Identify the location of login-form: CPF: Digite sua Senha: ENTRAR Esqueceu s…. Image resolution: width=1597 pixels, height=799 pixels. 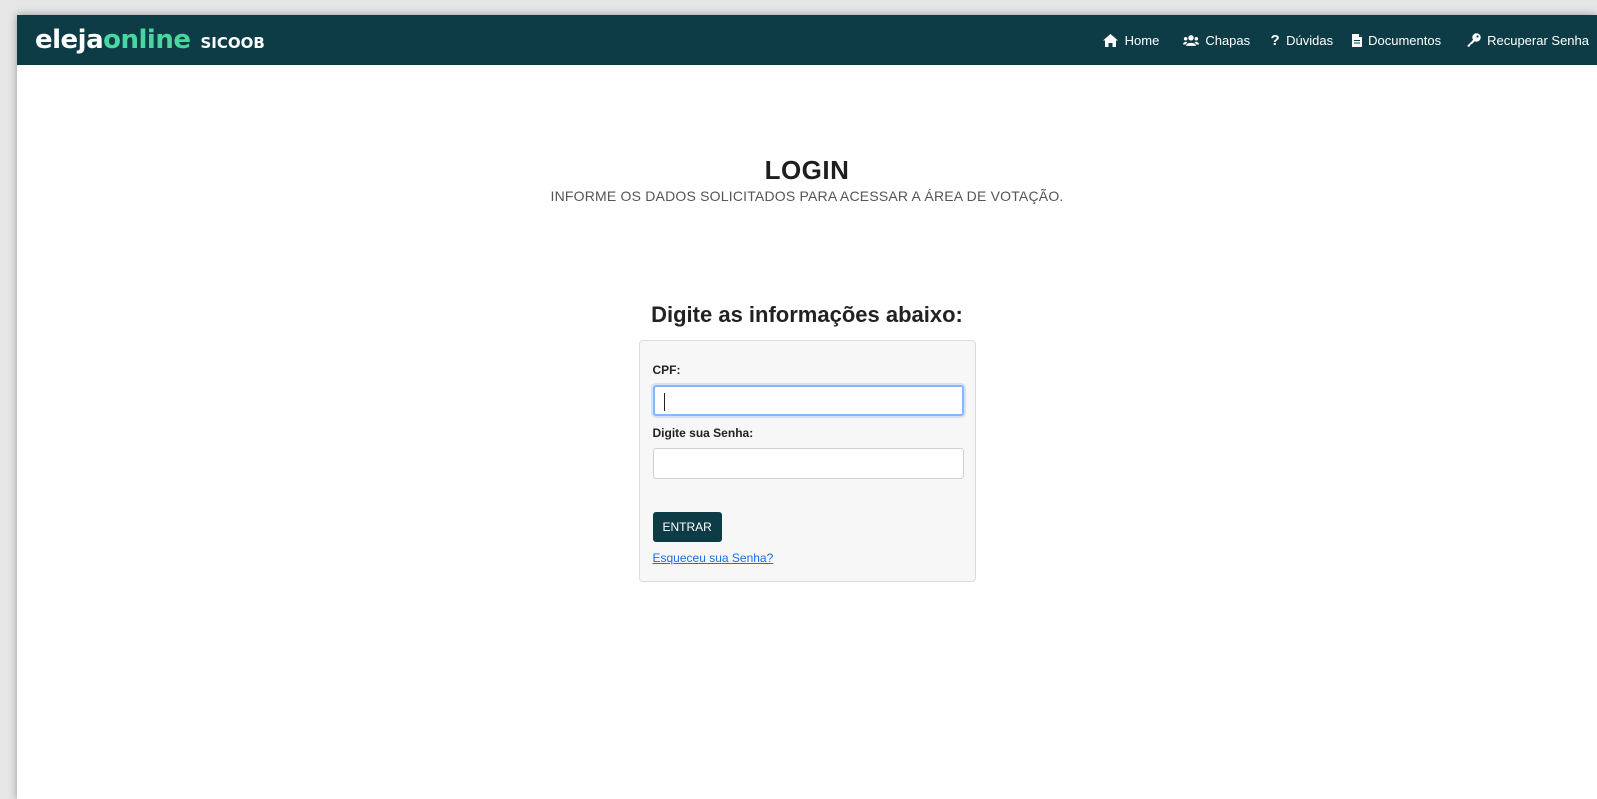
(807, 461).